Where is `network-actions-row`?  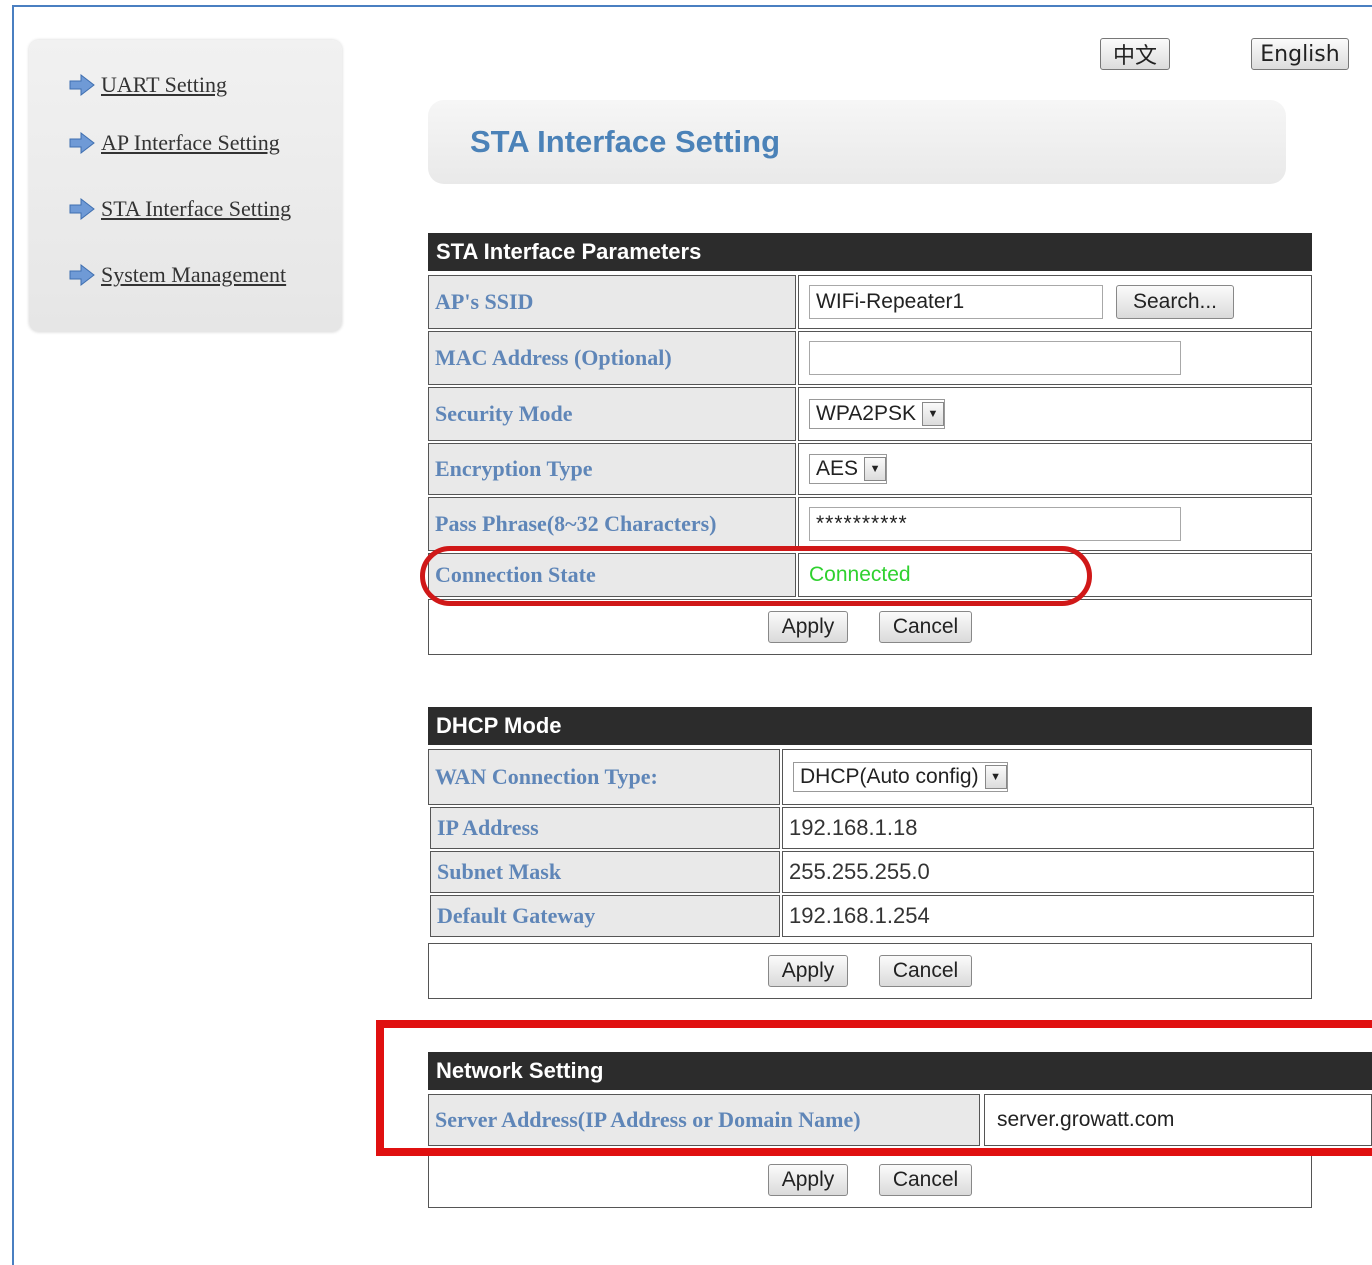
network-actions-row is located at coordinates (870, 1181).